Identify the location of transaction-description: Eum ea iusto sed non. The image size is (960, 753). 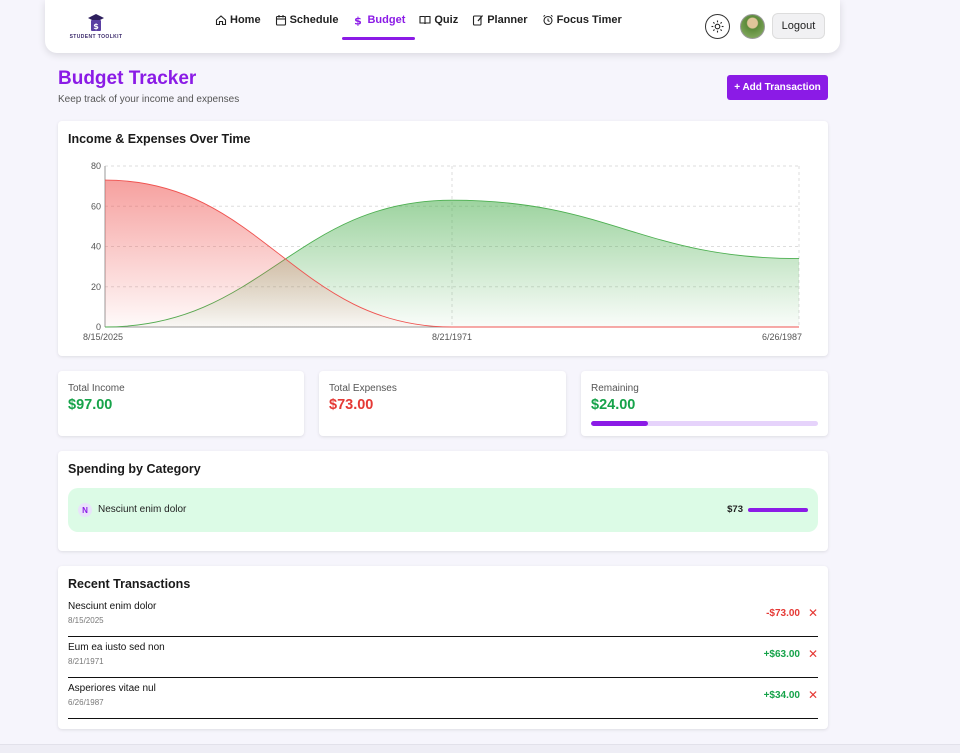
(116, 647).